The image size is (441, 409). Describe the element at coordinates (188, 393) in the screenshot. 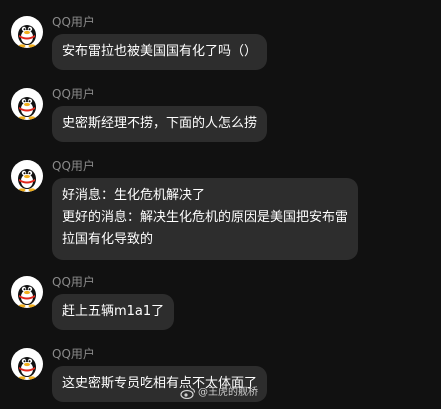

I see `weibo-icon` at that location.